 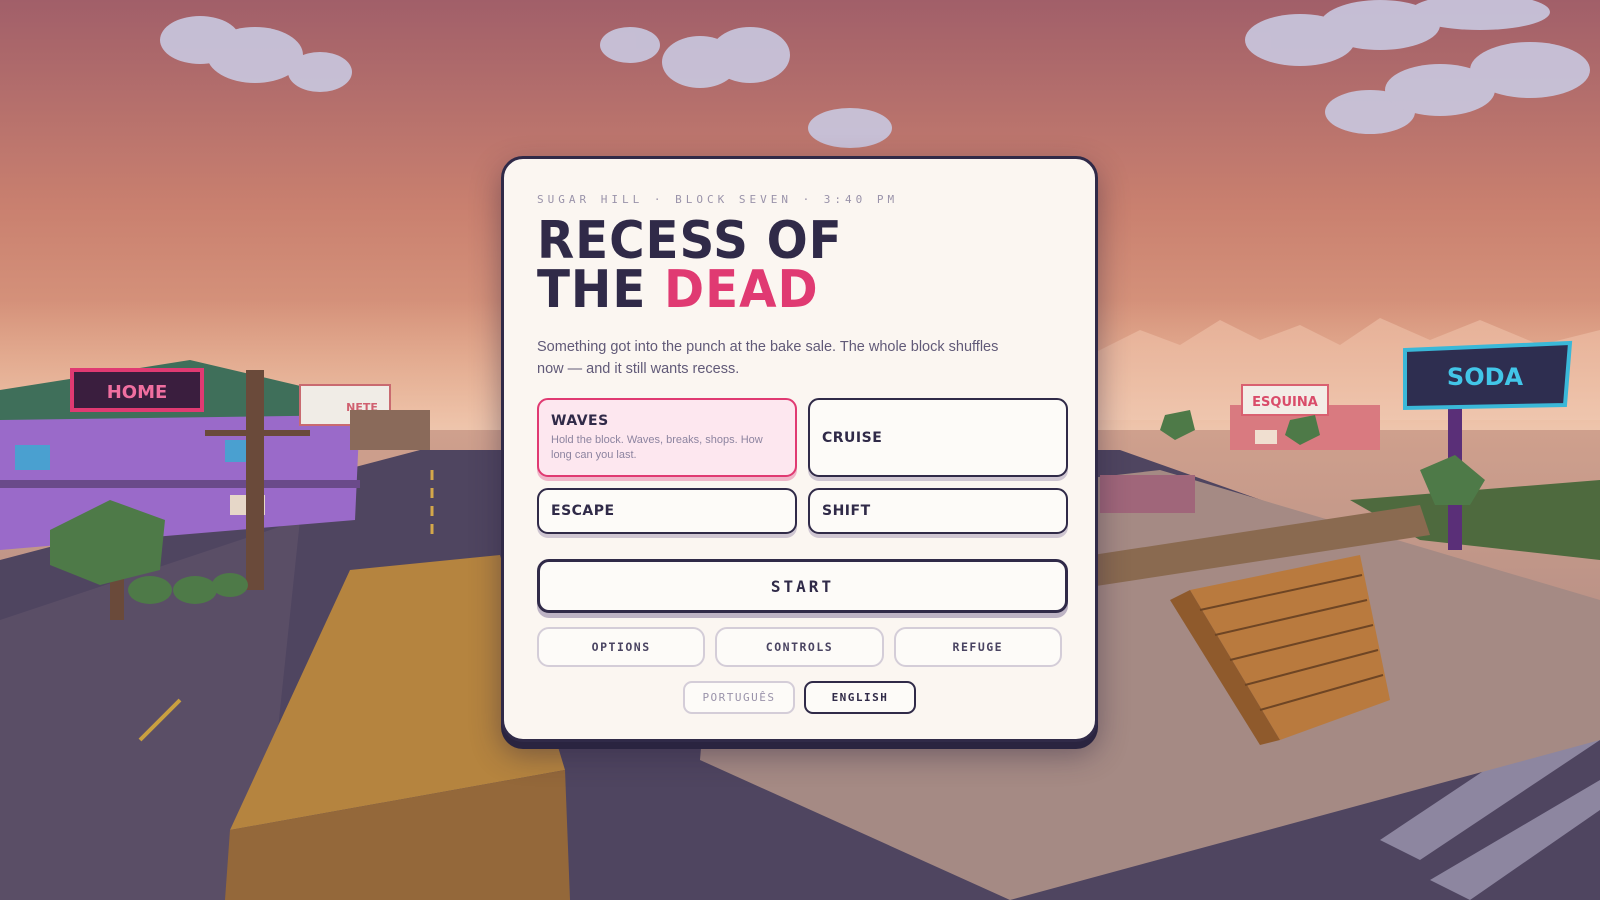 What do you see at coordinates (690, 241) in the screenshot?
I see `title-line-1: RECESS OF` at bounding box center [690, 241].